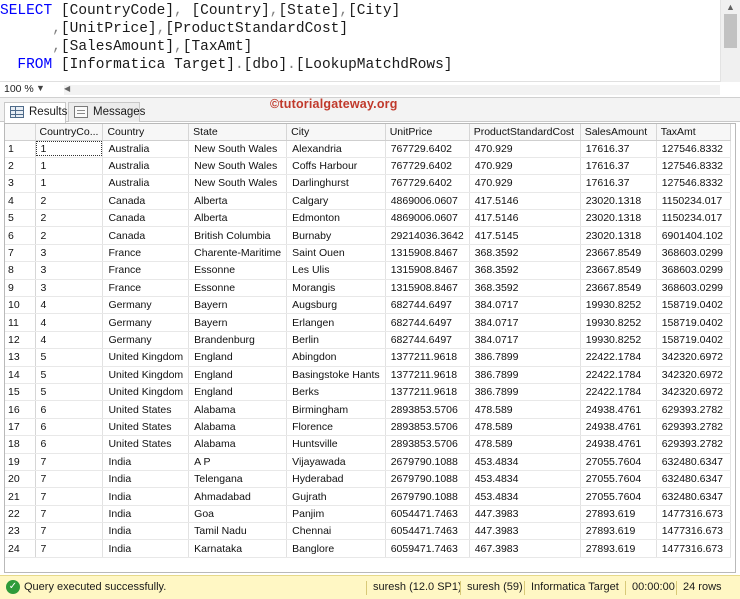  Describe the element at coordinates (730, 7) in the screenshot. I see `scroll-up-icon: ▲` at that location.